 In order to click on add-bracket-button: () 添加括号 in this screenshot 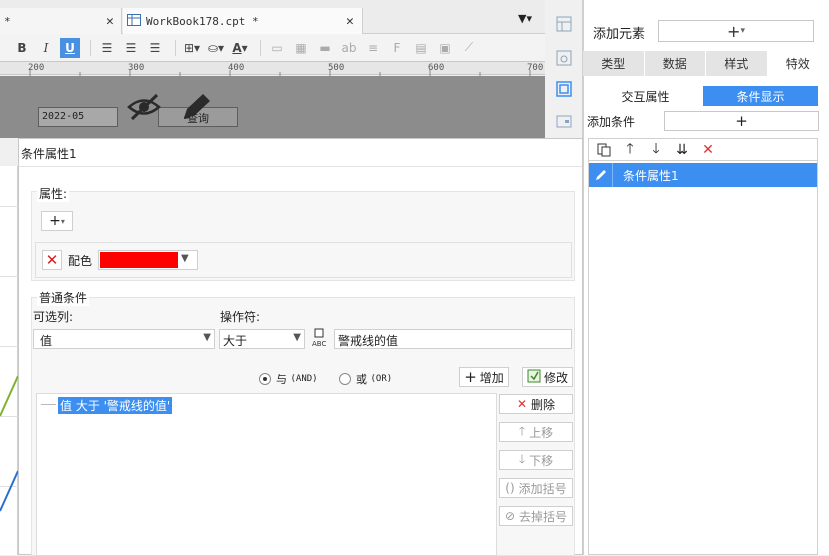, I will do `click(536, 488)`.